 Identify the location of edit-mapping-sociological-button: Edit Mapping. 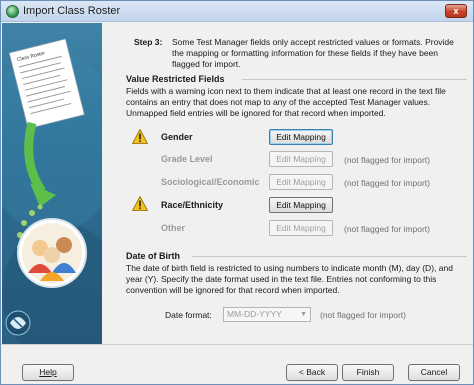
(301, 182).